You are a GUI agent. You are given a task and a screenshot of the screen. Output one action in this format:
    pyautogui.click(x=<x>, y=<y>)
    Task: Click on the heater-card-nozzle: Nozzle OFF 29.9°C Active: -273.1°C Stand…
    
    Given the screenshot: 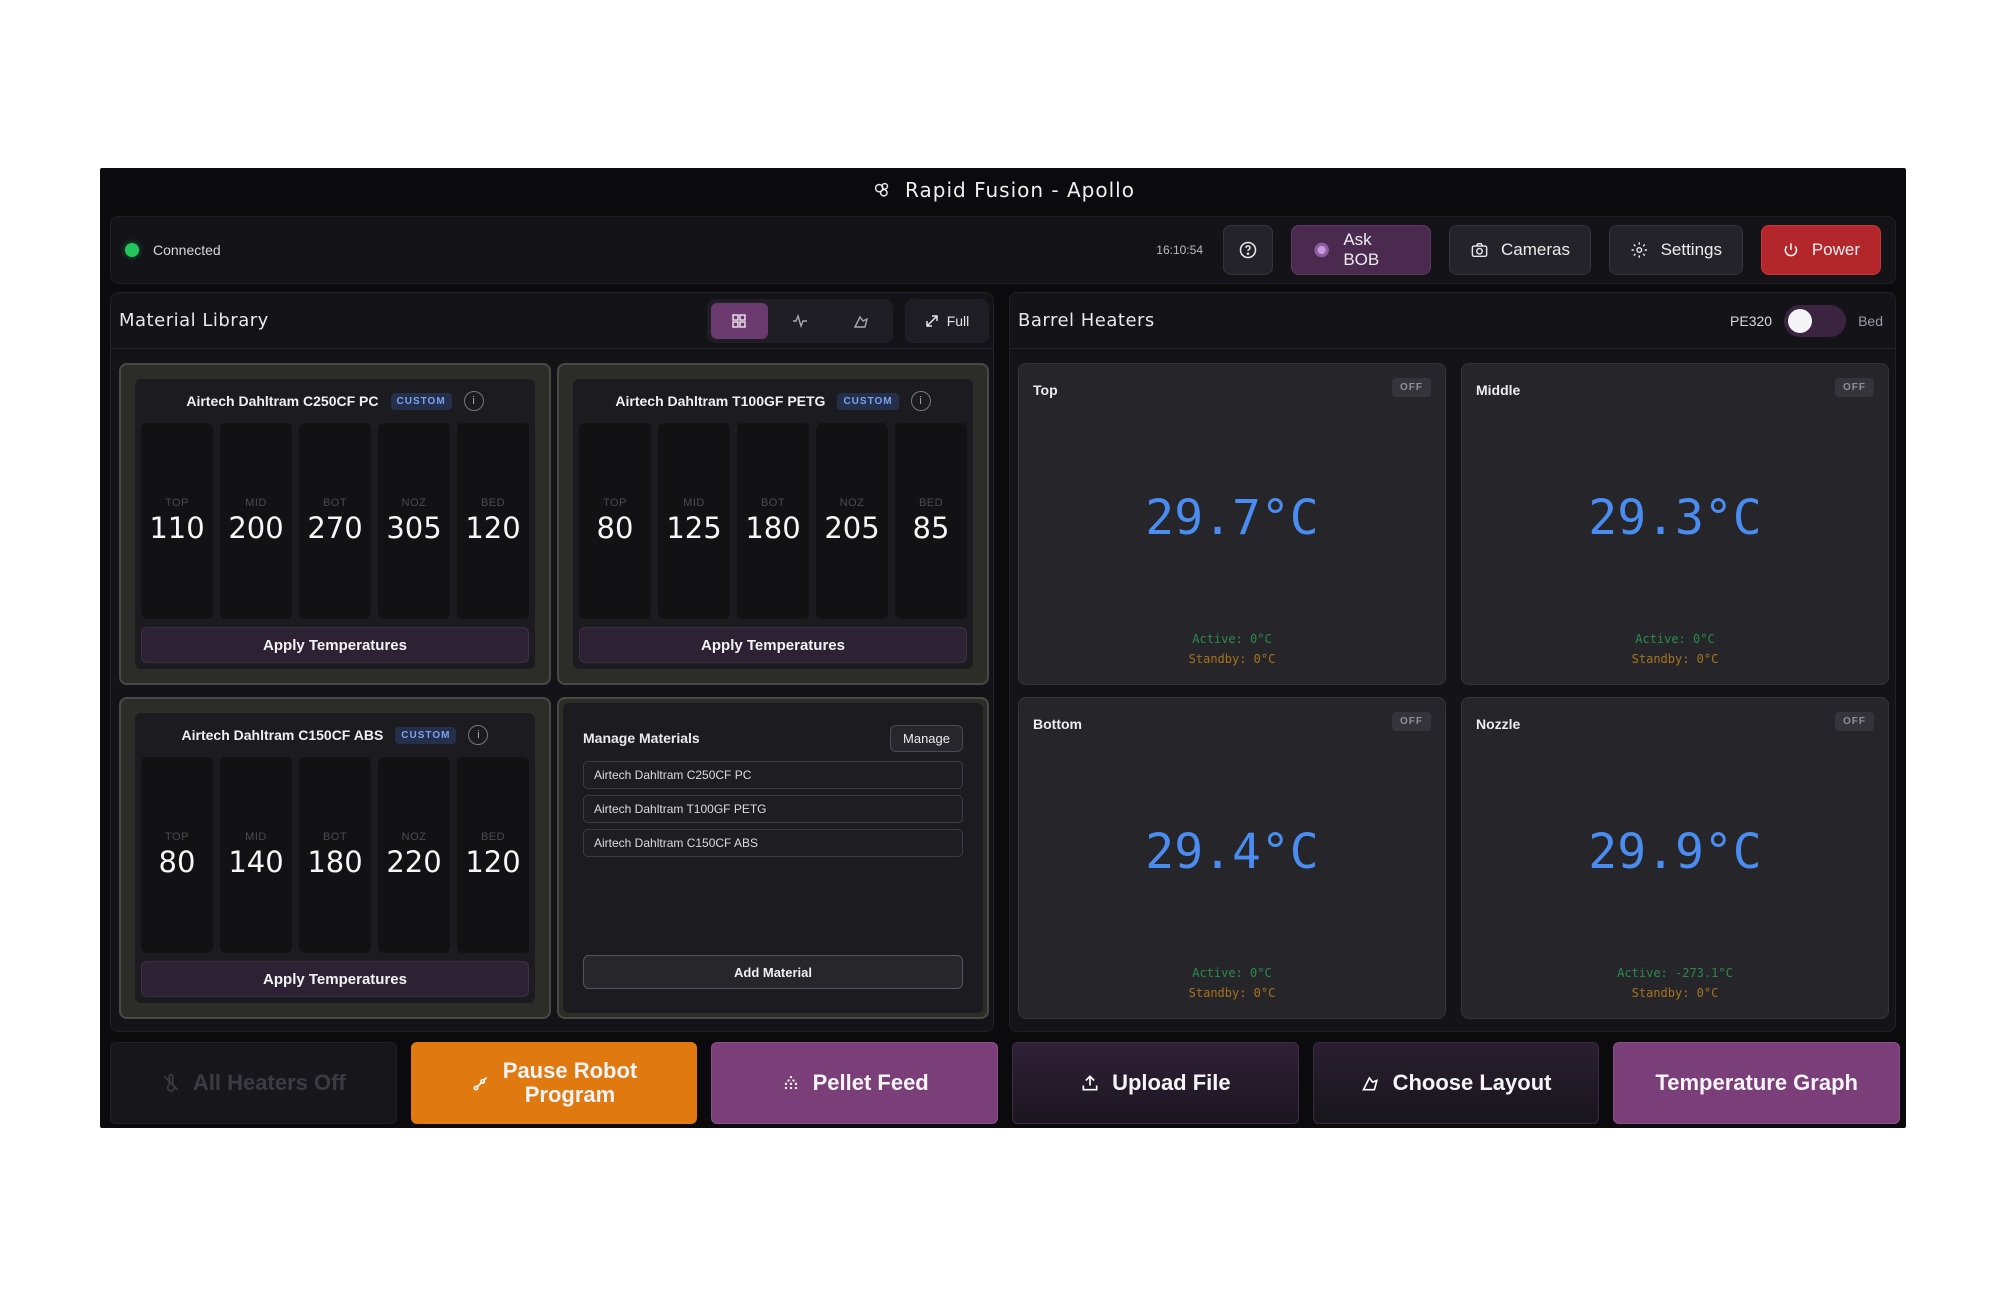 What is the action you would take?
    pyautogui.click(x=1675, y=858)
    